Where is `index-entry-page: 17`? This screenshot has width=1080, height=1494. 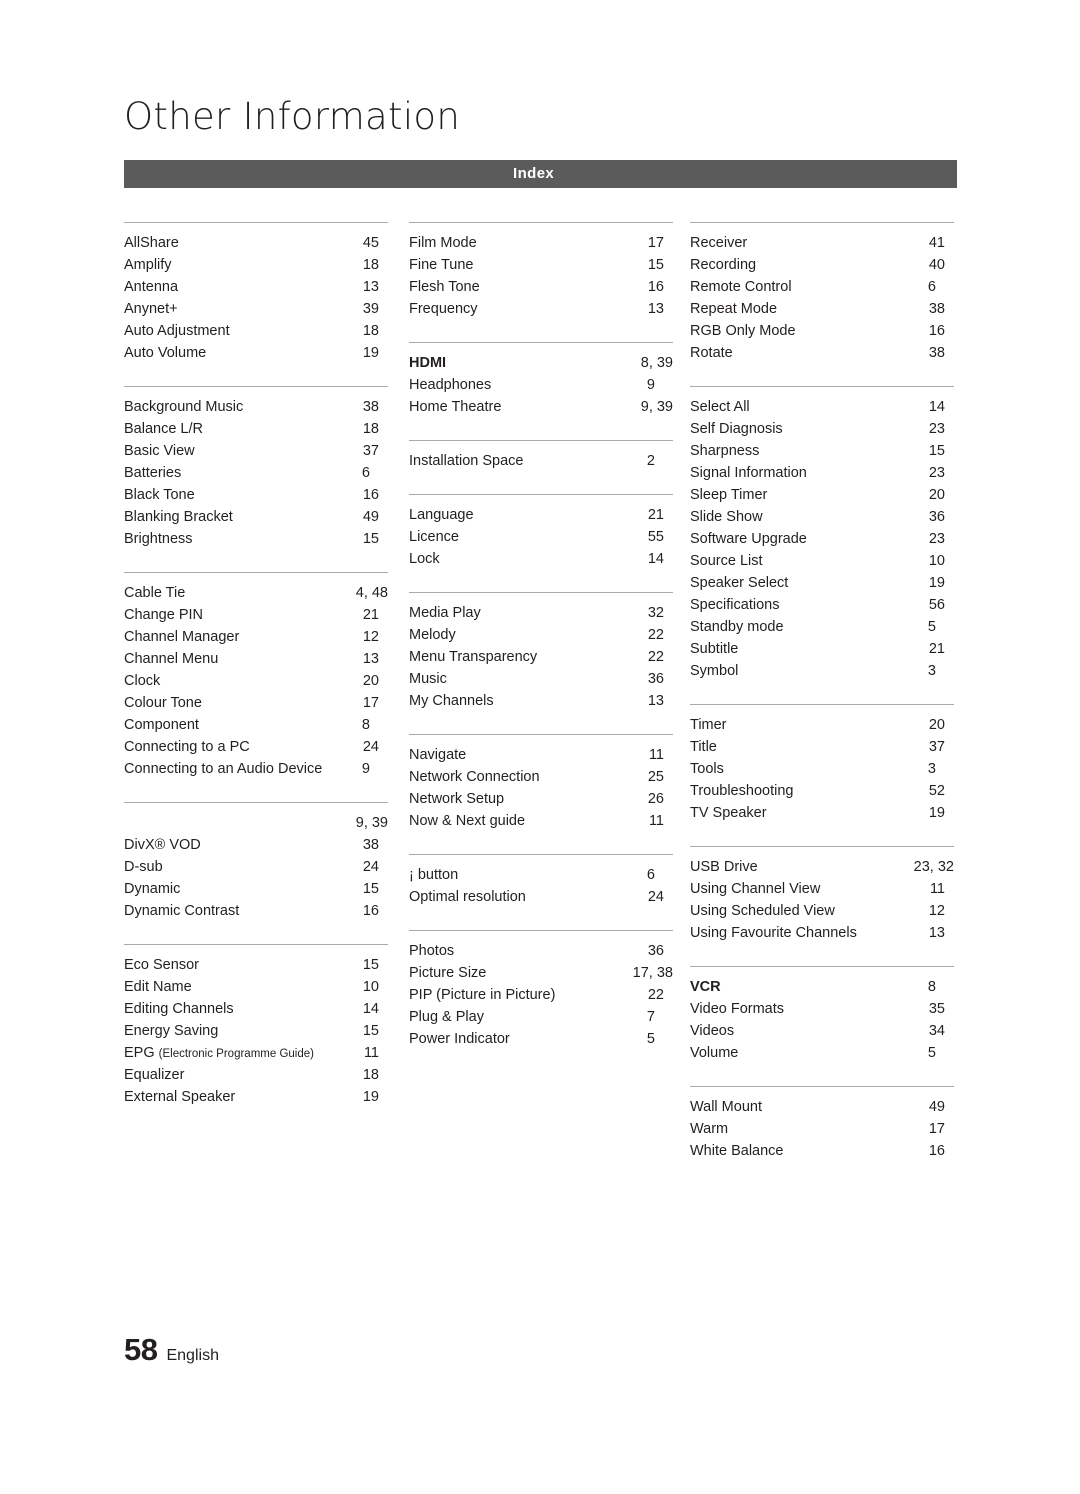
index-entry-page: 17 is located at coordinates (370, 703).